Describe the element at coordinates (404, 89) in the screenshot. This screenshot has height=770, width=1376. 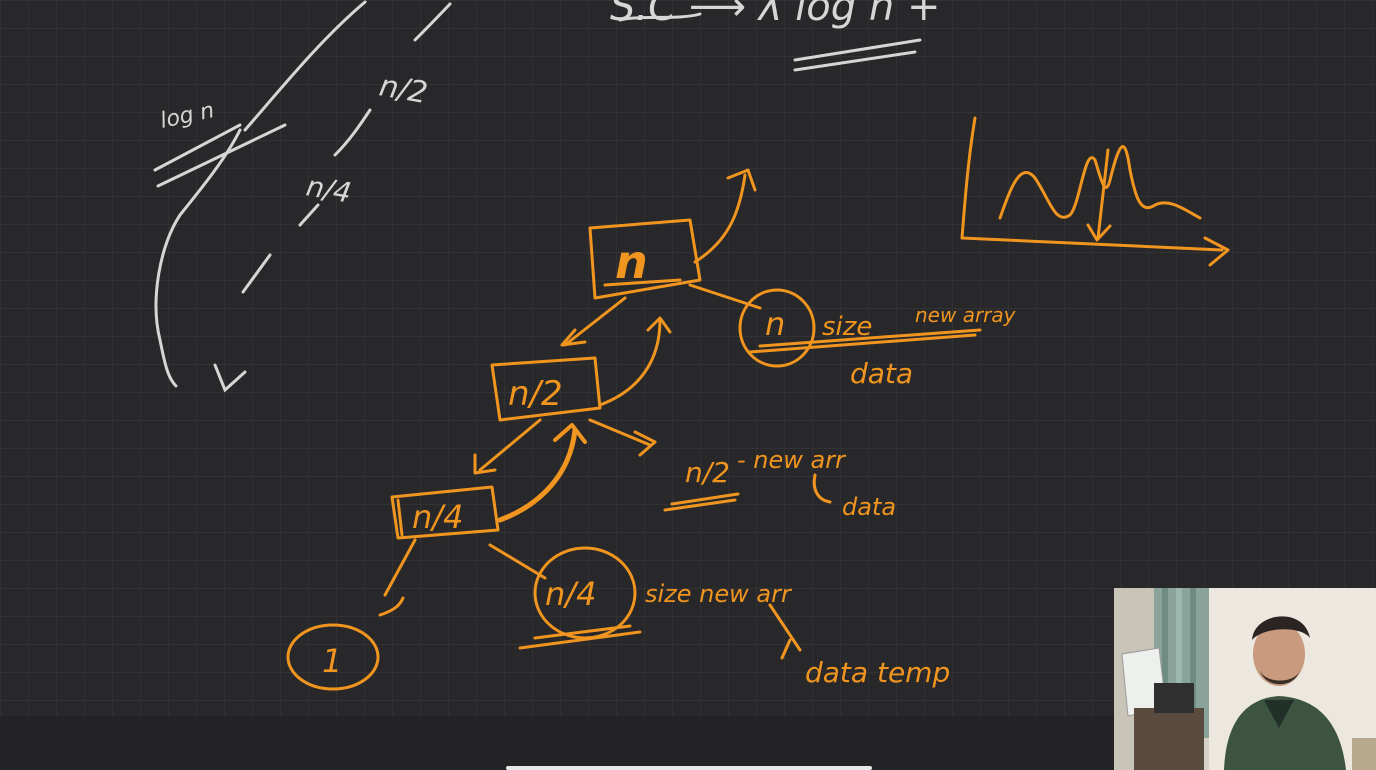
I see `white-half-label: n/2` at that location.